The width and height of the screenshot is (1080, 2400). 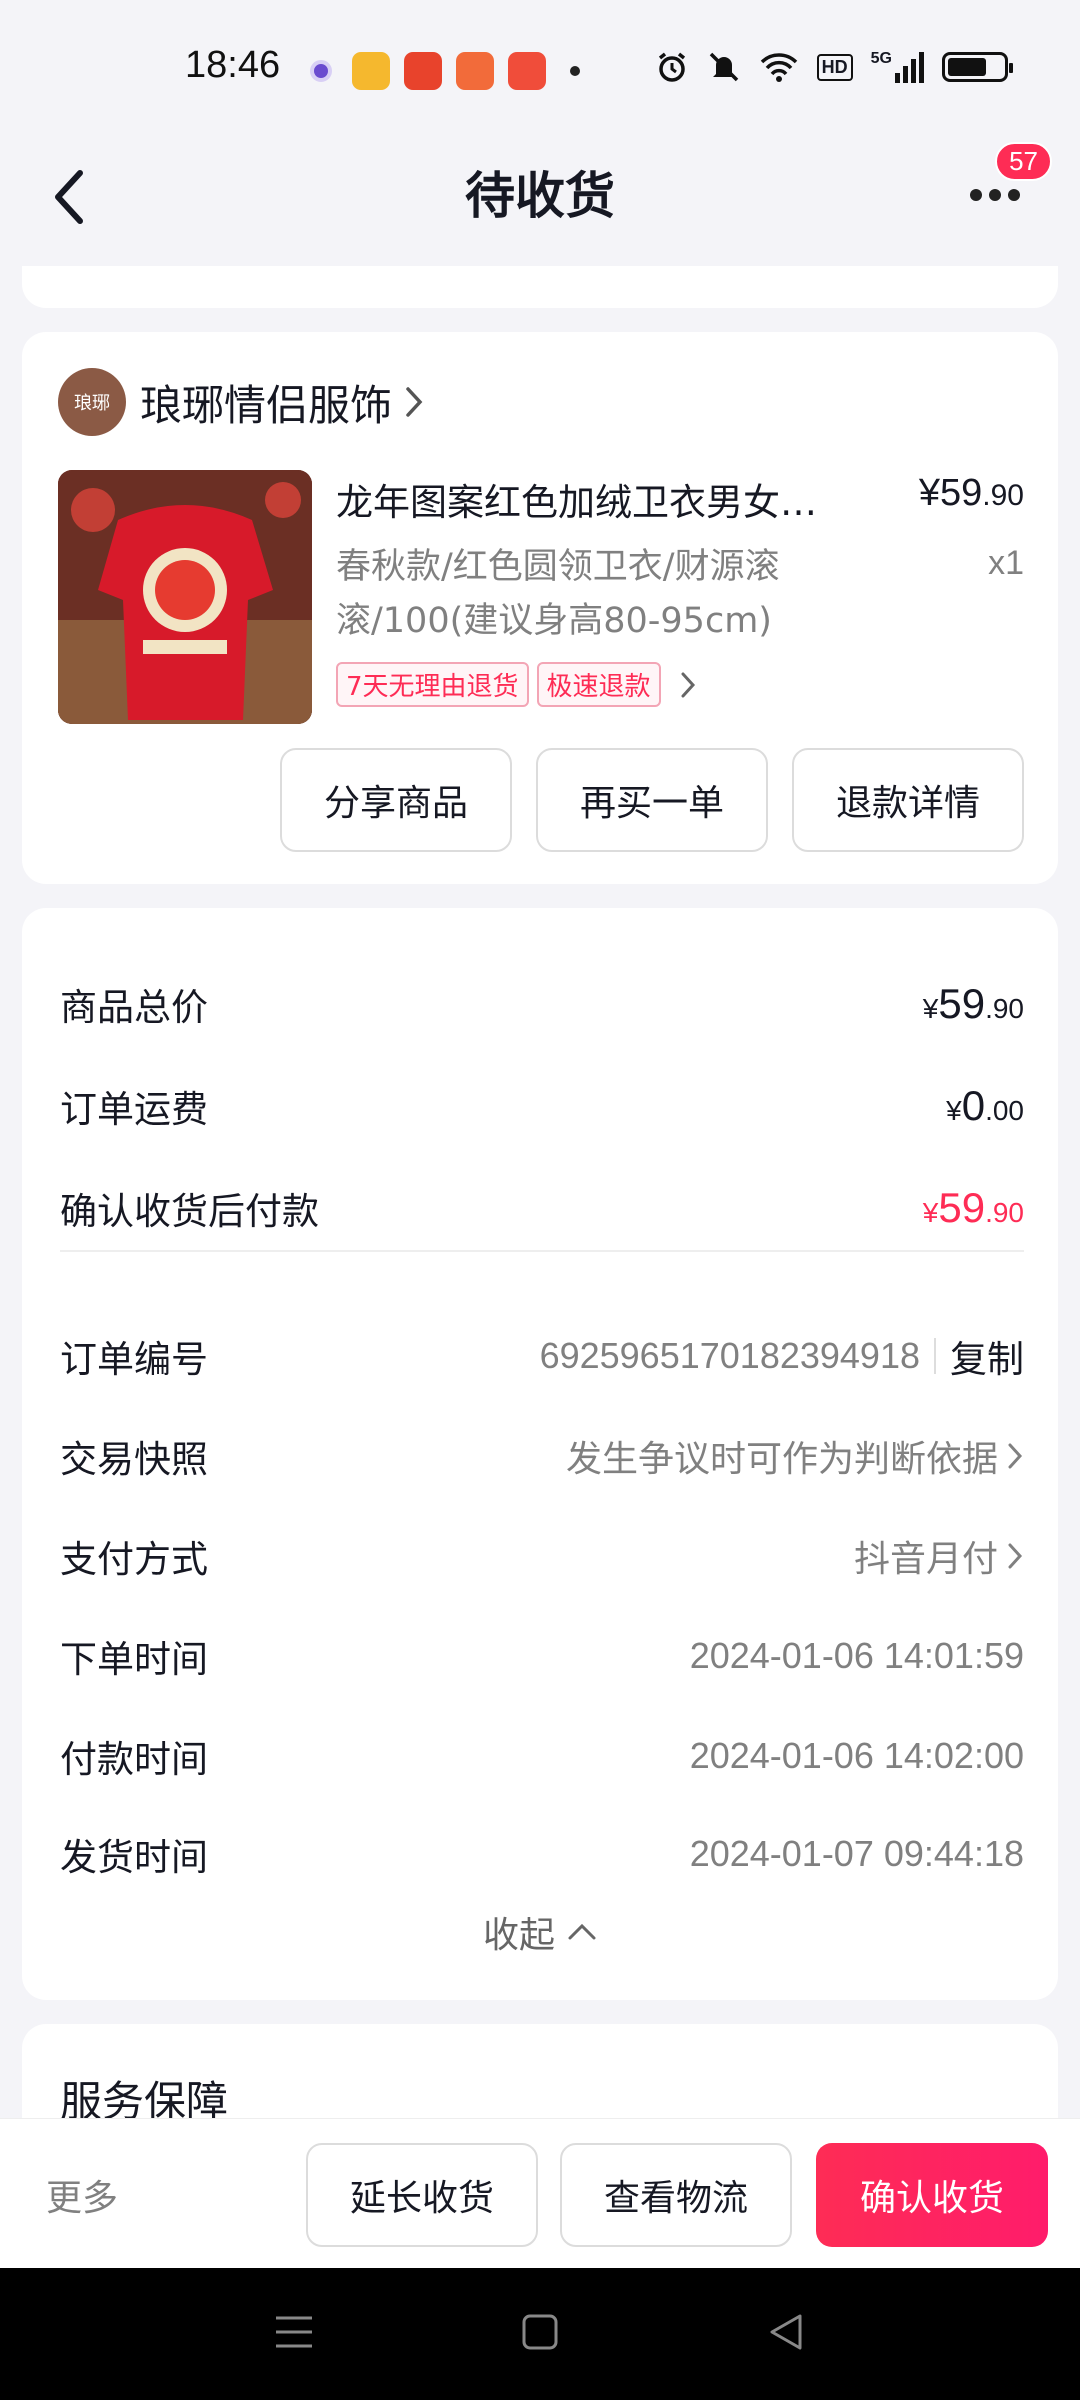 What do you see at coordinates (1023, 161) in the screenshot?
I see `message-count-badge: 57` at bounding box center [1023, 161].